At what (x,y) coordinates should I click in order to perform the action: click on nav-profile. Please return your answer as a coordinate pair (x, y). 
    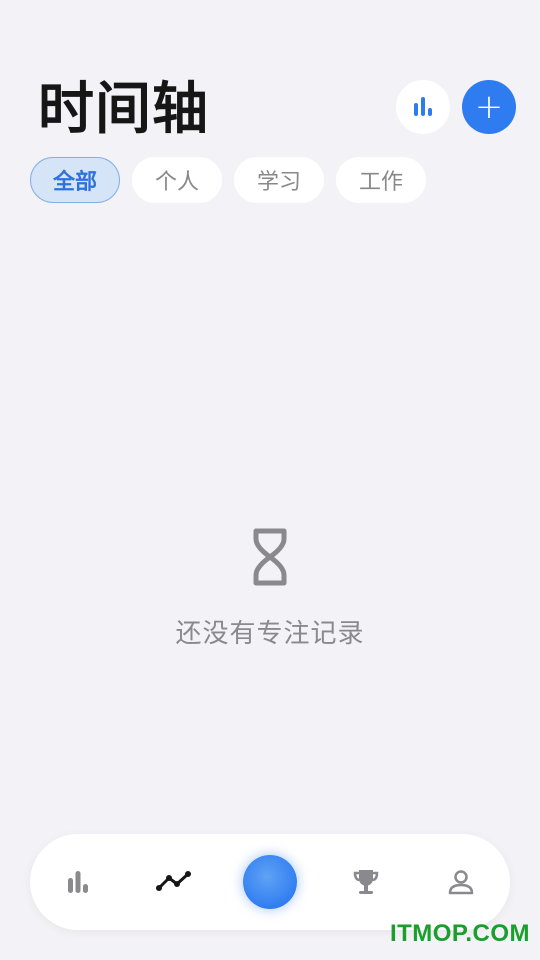
    Looking at the image, I should click on (461, 882).